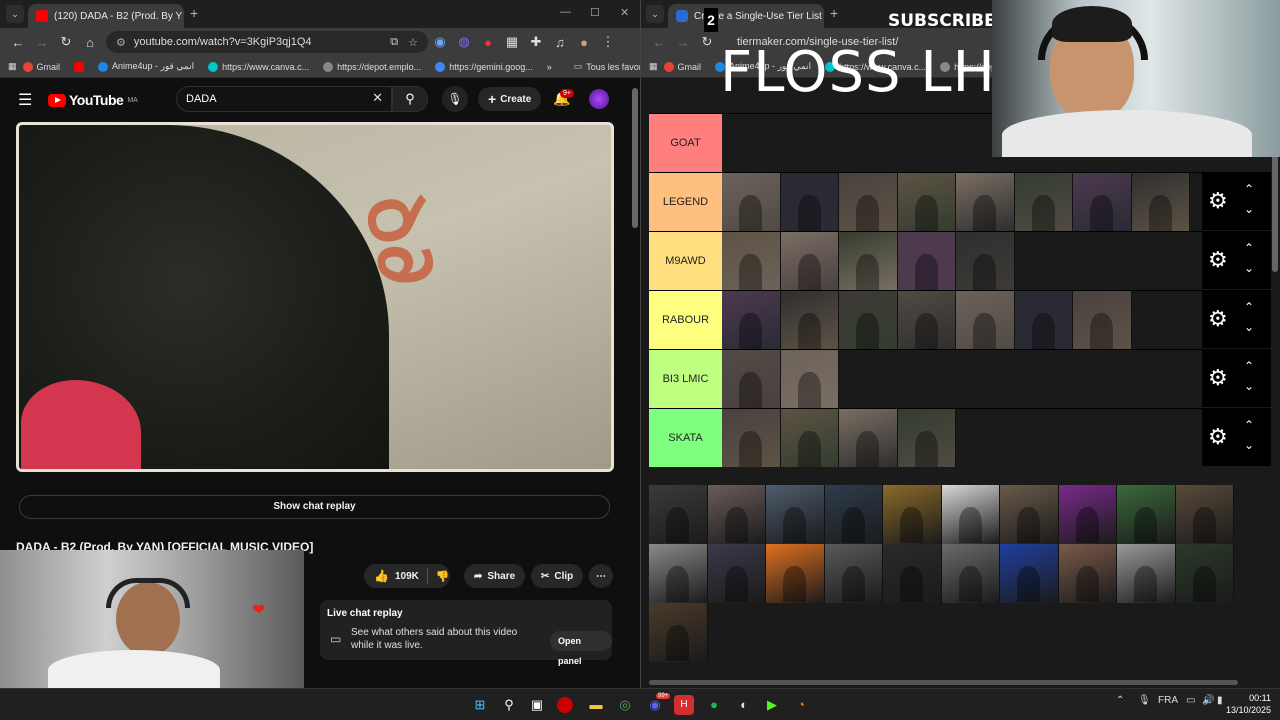  Describe the element at coordinates (682, 66) in the screenshot. I see `bookmark-gmail-right: Gmail` at that location.